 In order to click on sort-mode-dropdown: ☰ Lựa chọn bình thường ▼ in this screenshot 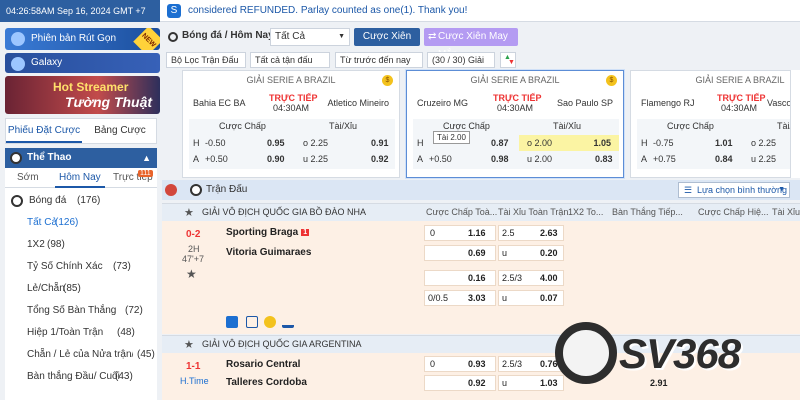, I will do `click(734, 190)`.